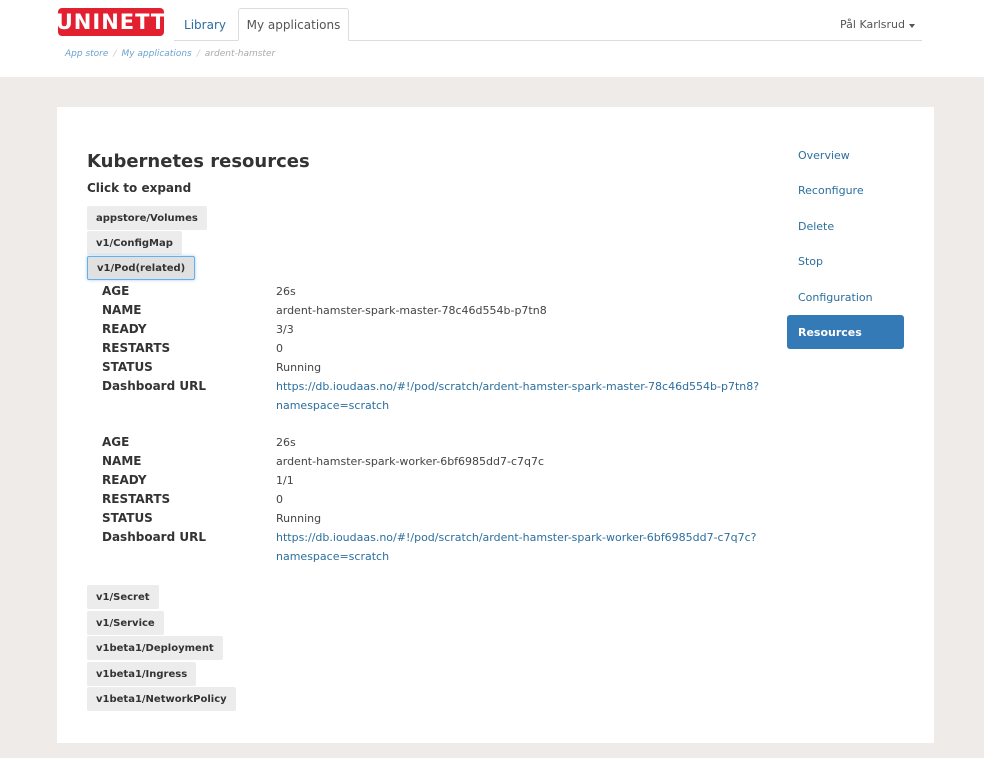 Image resolution: width=984 pixels, height=758 pixels. What do you see at coordinates (285, 480) in the screenshot?
I see `pod-ready-value: 1/1` at bounding box center [285, 480].